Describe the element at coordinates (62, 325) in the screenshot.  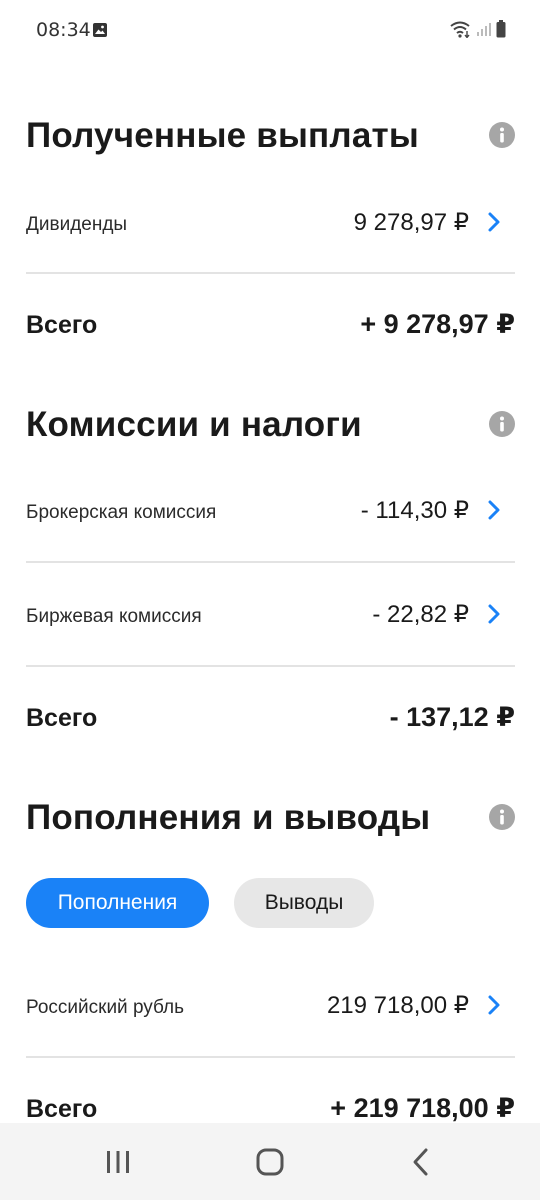
I see `received-total-label: Всего` at that location.